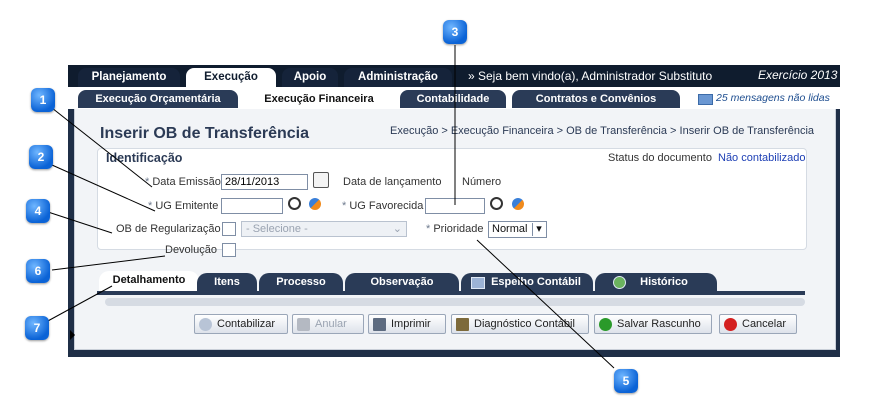 Image resolution: width=870 pixels, height=415 pixels. What do you see at coordinates (37, 328) in the screenshot?
I see `callout-badge-7: 7` at bounding box center [37, 328].